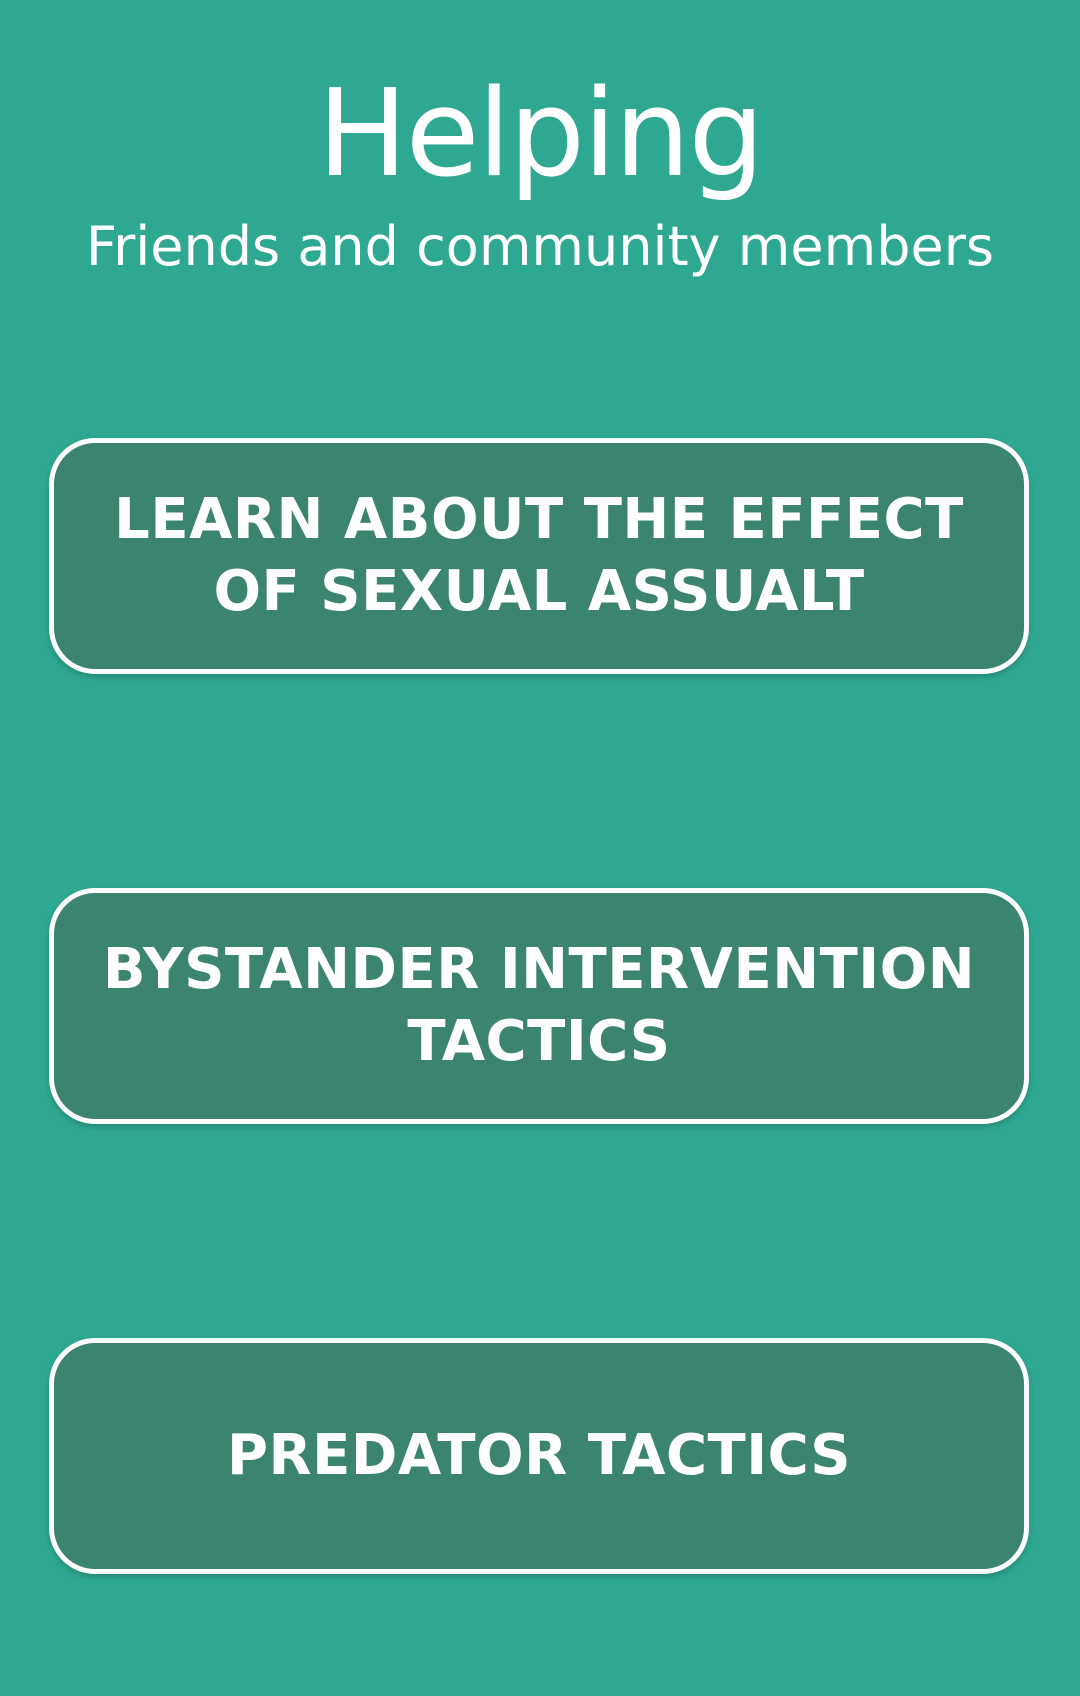 This screenshot has width=1080, height=1696. I want to click on learn-effect-button-label: LEARN ABOUT THE EFFECT OF SEXUAL ASSUALT, so click(539, 555).